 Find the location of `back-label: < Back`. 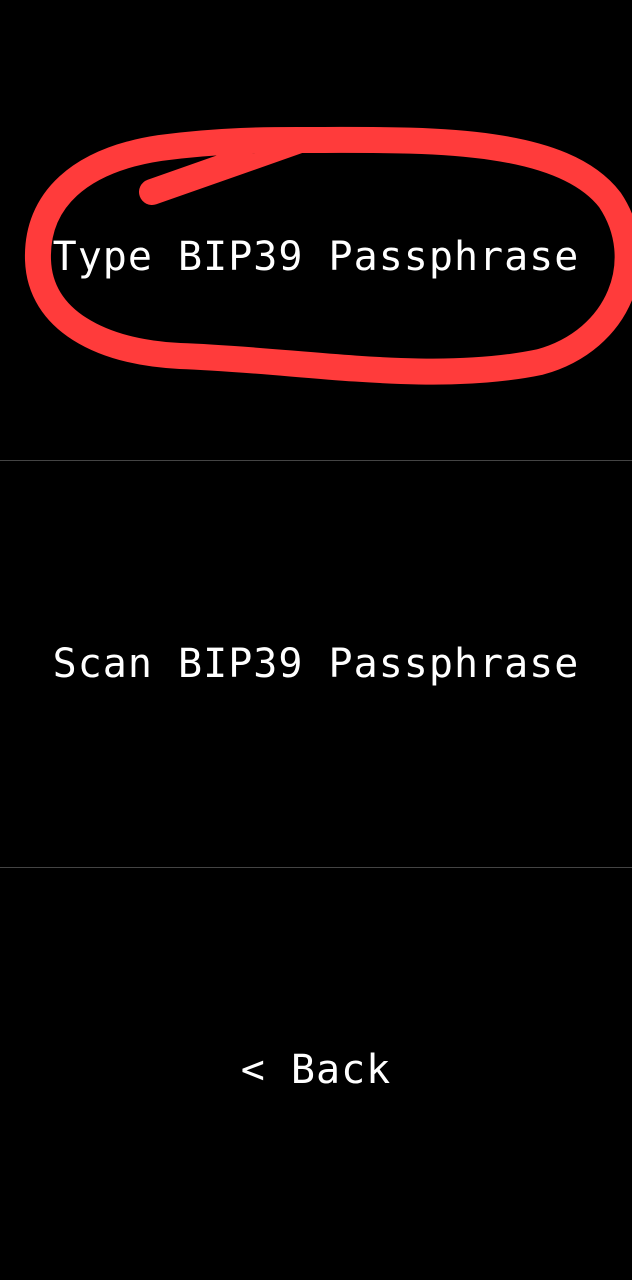

back-label: < Back is located at coordinates (316, 1069).